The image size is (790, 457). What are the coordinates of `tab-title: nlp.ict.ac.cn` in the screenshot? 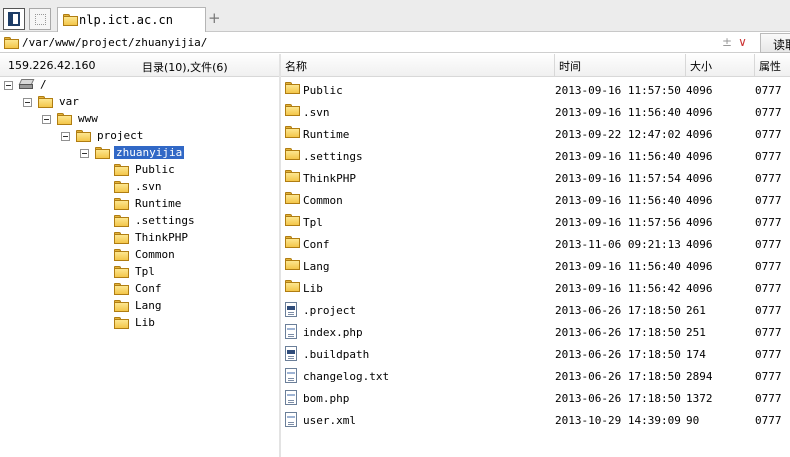 It's located at (126, 20).